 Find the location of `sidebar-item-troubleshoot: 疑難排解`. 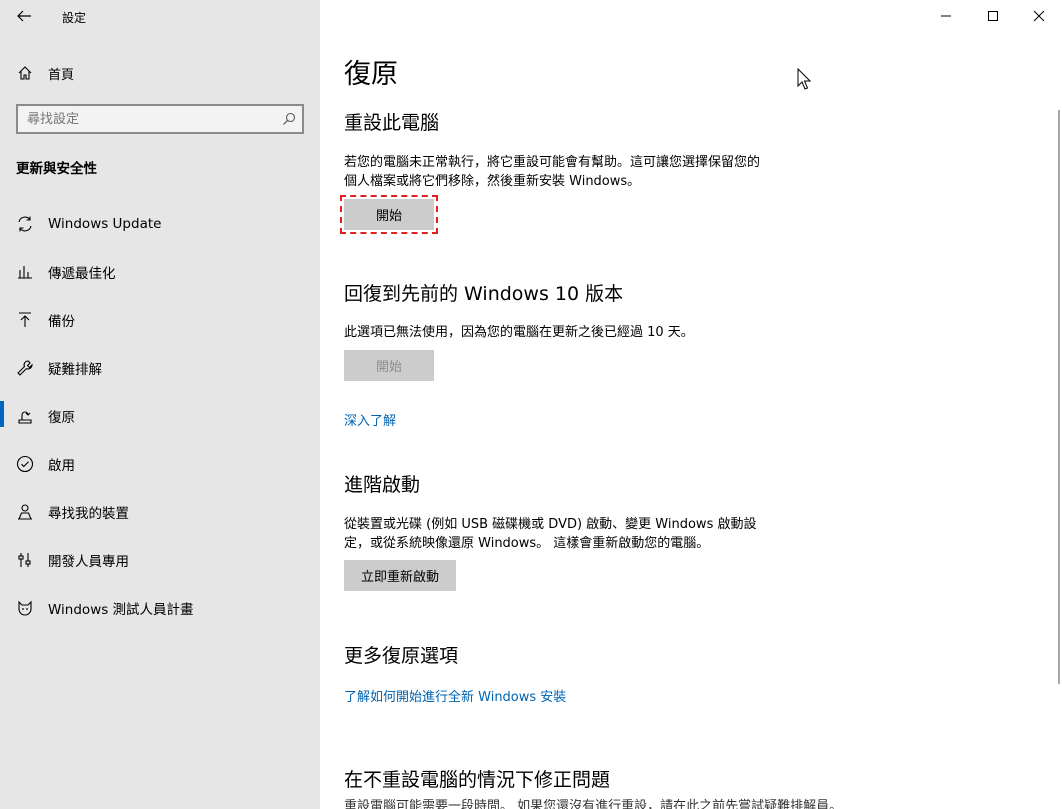

sidebar-item-troubleshoot: 疑難排解 is located at coordinates (160, 368).